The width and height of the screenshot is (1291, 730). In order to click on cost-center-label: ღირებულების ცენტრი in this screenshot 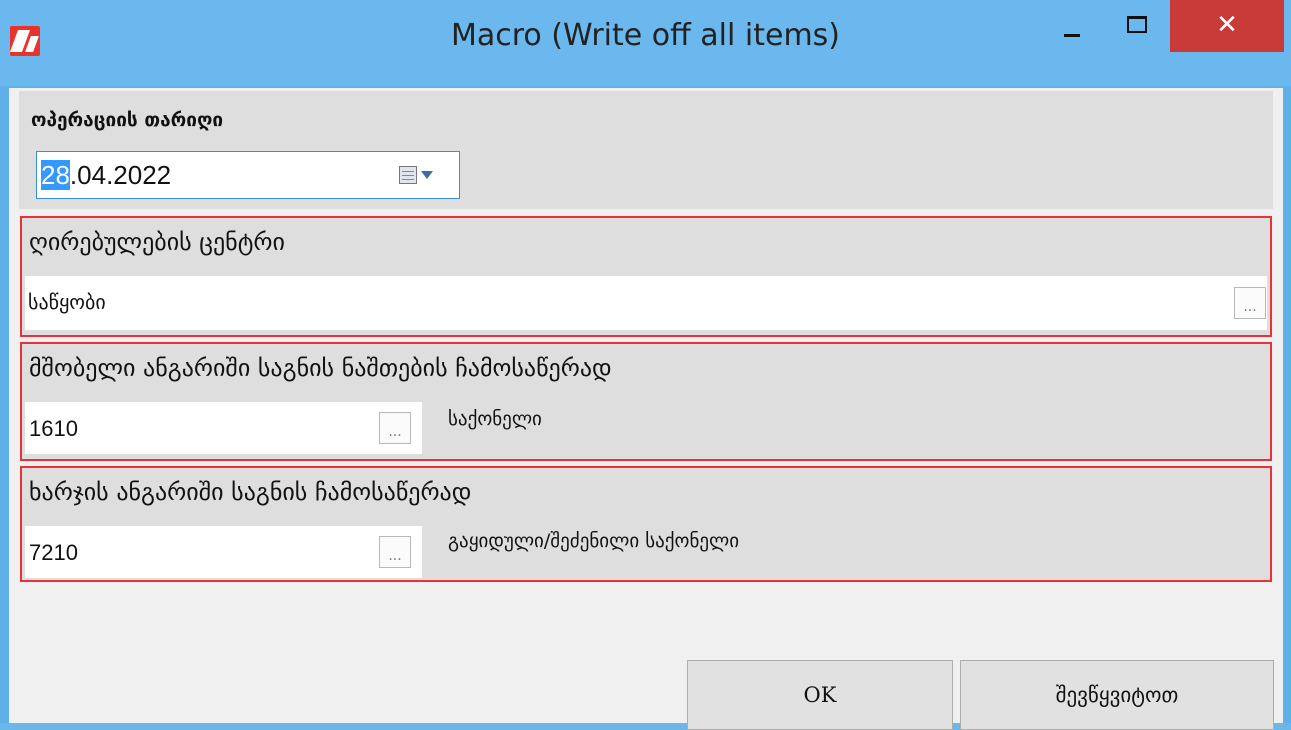, I will do `click(157, 242)`.